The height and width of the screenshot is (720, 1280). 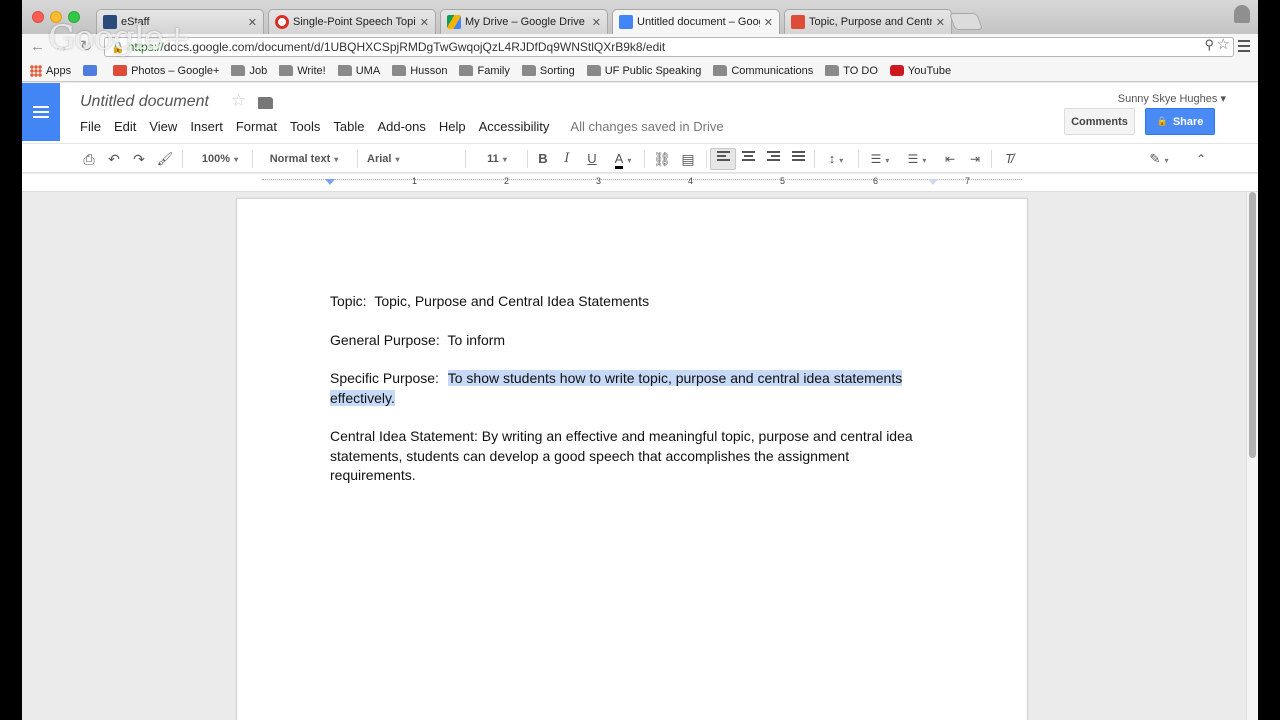 What do you see at coordinates (646, 126) in the screenshot?
I see `save-status: All changes saved in Drive` at bounding box center [646, 126].